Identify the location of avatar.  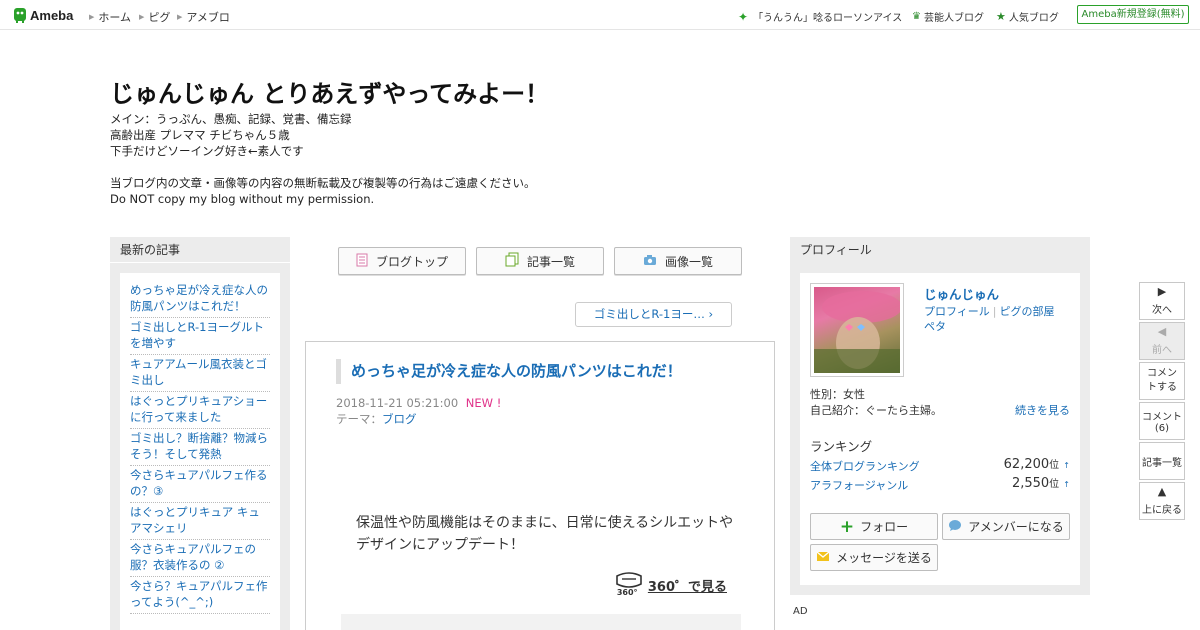
(857, 330).